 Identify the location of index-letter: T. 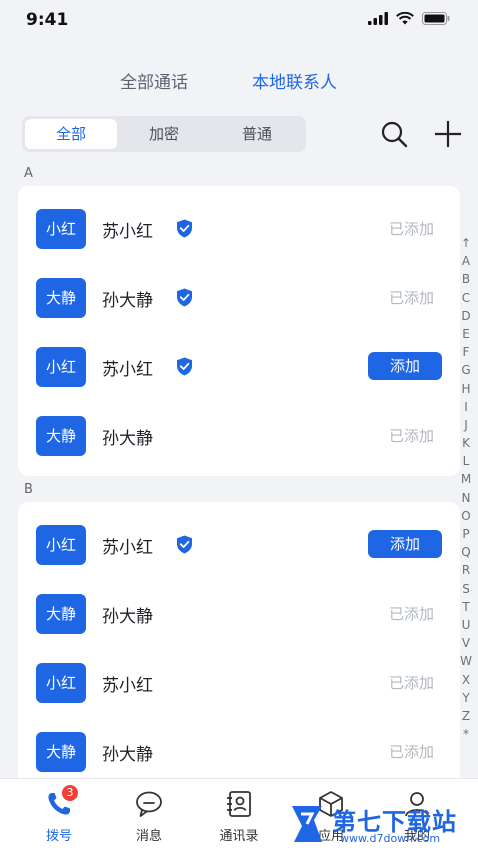
(466, 607).